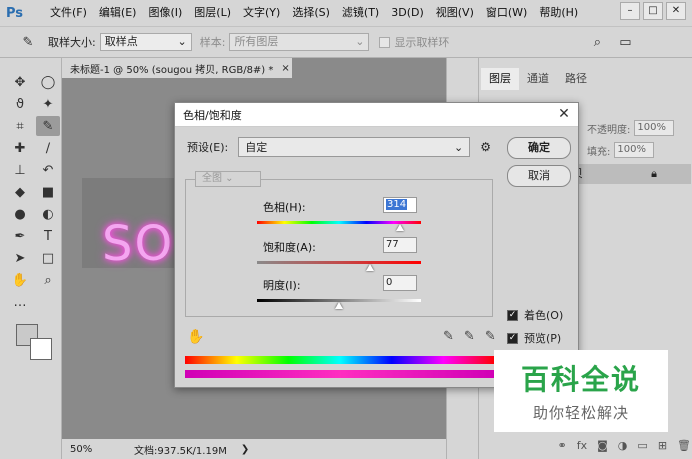 This screenshot has height=459, width=692. I want to click on fx-icon: fx, so click(582, 445).